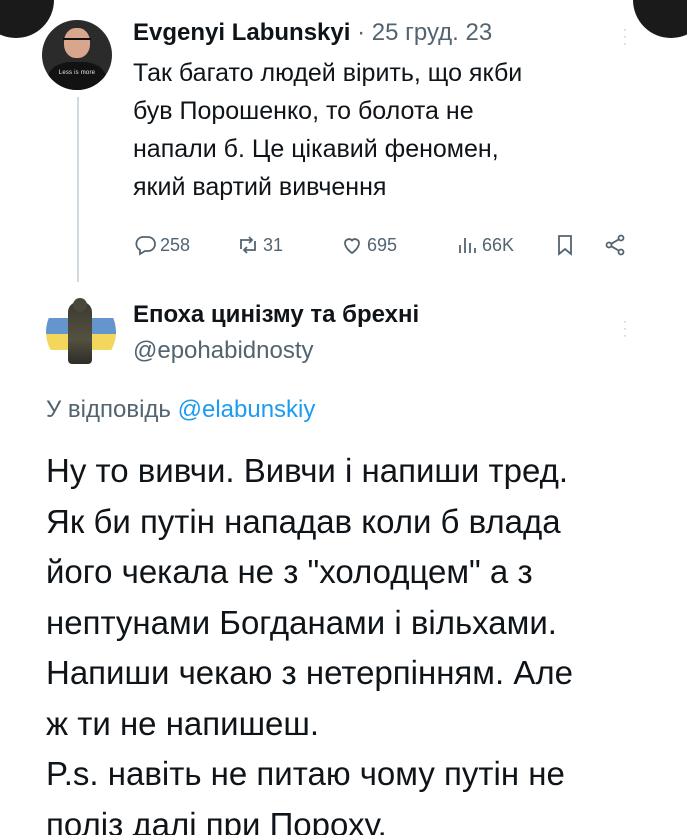  I want to click on tweet-actions: 258 31 695 66K, so click(388, 245).